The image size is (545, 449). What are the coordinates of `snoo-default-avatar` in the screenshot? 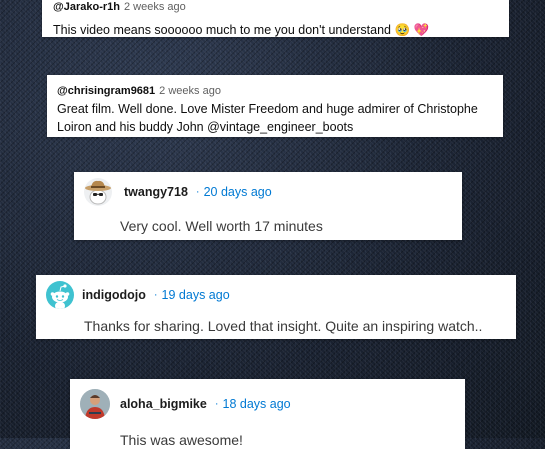 It's located at (60, 295).